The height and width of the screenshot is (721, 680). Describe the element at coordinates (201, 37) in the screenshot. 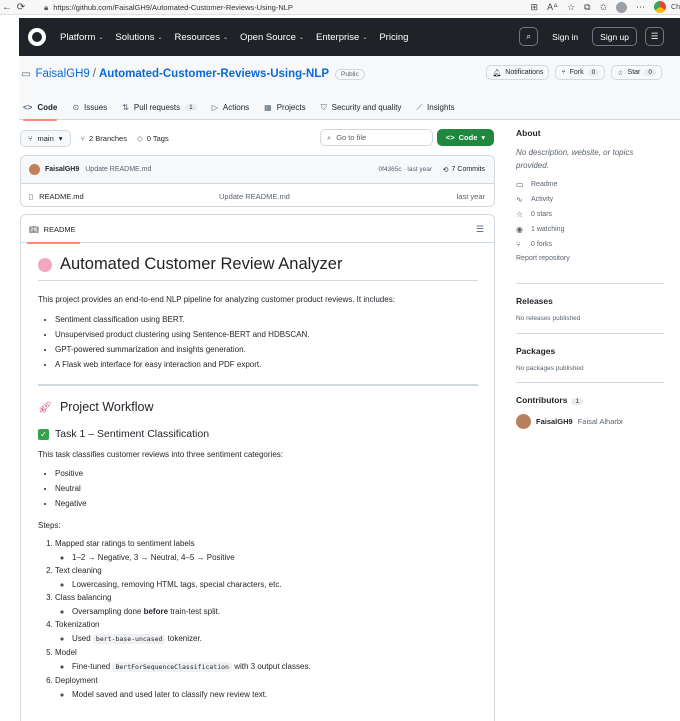

I see `nav-resources: Resources ⌄` at that location.